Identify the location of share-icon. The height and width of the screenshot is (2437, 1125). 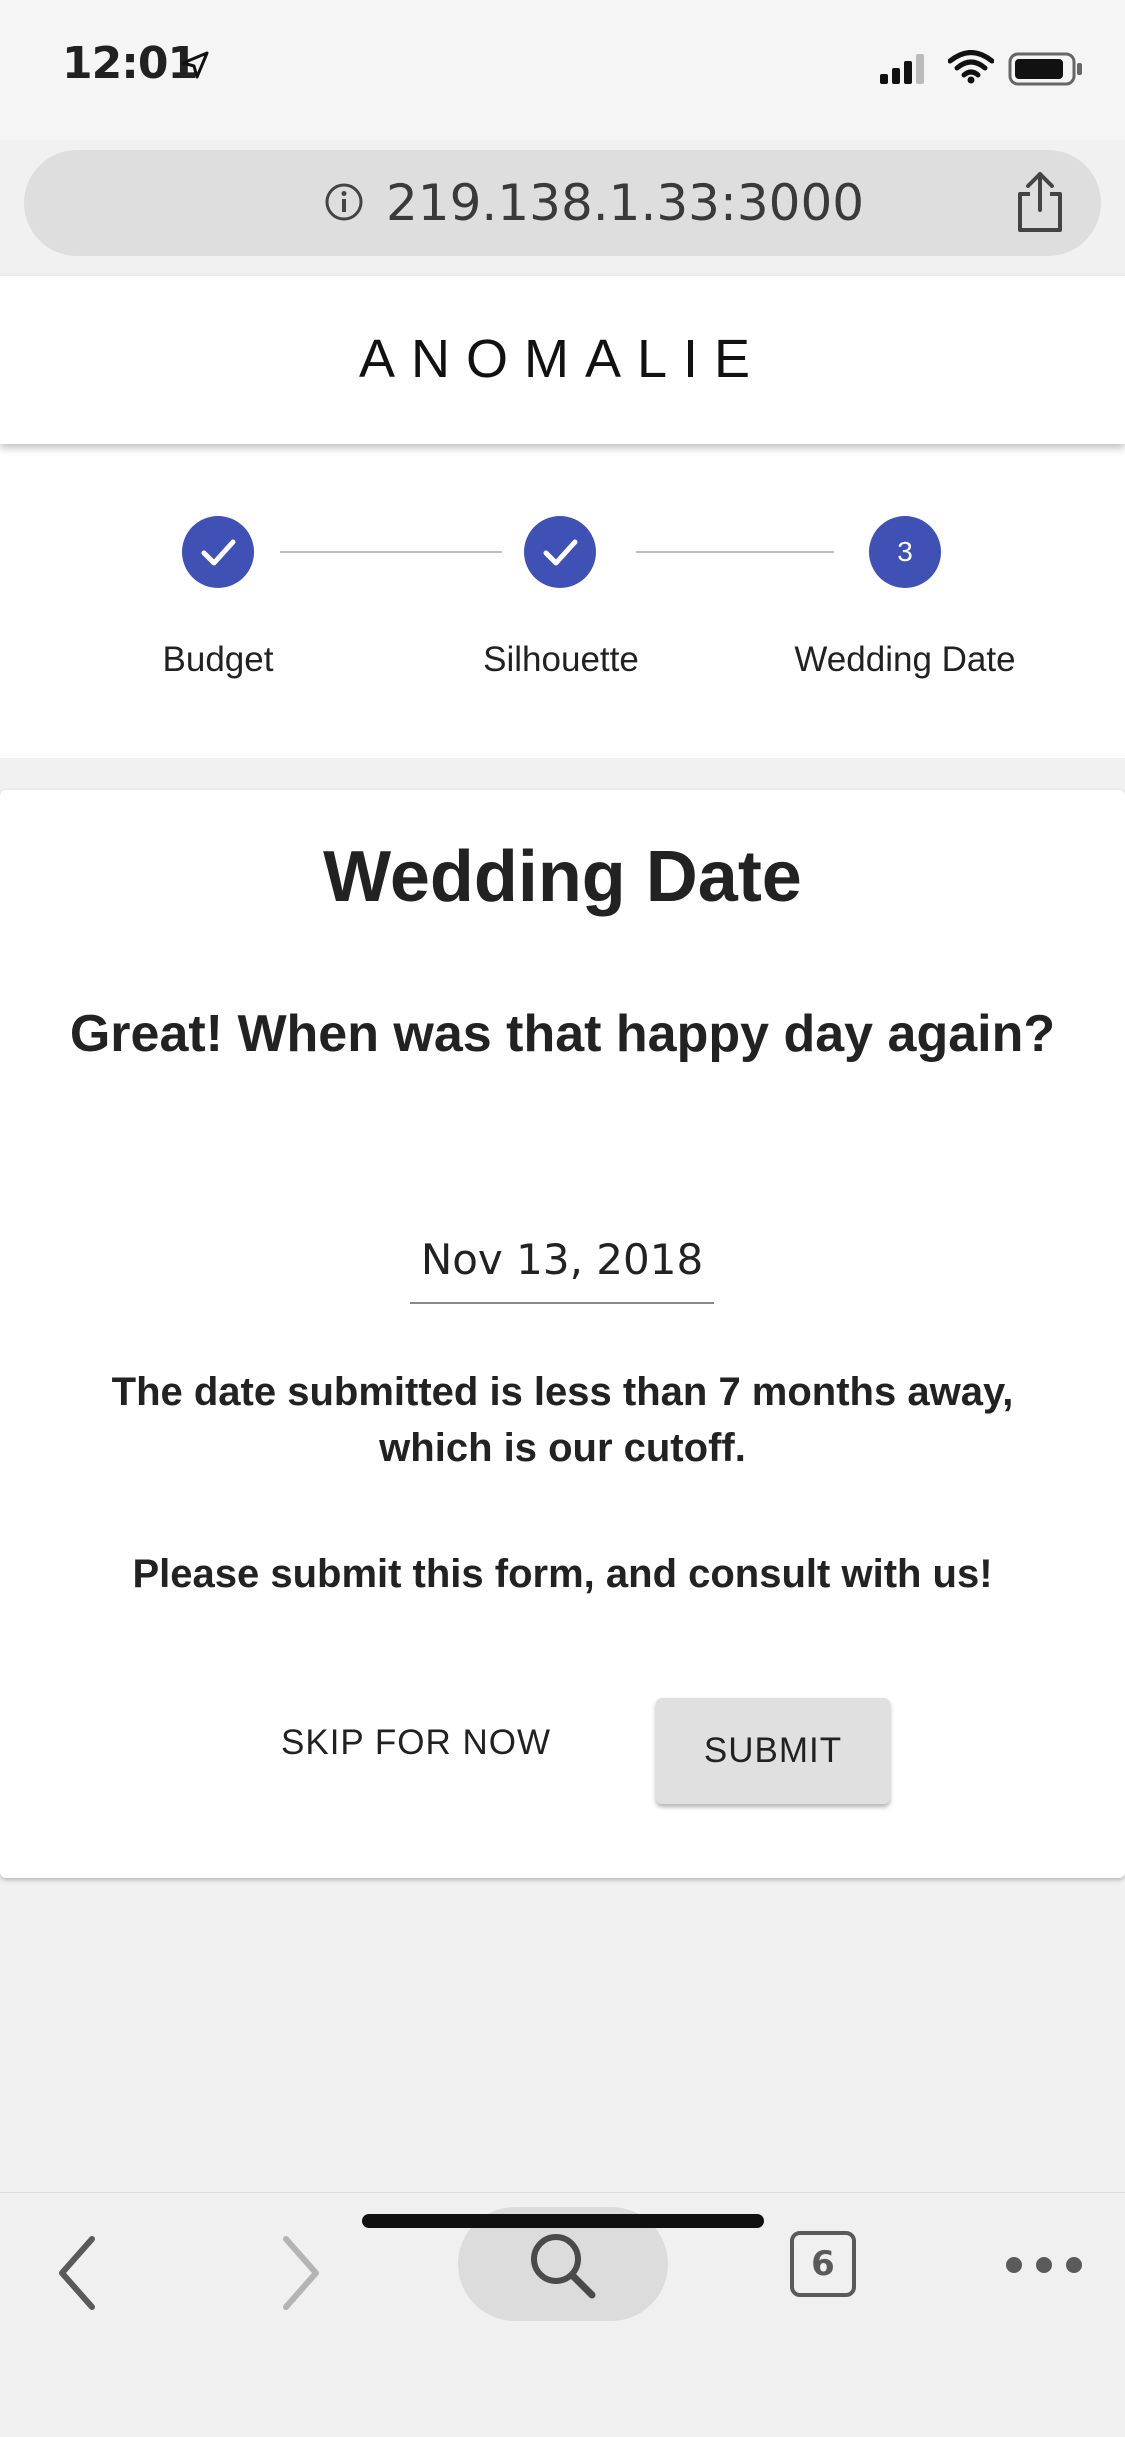
(1040, 202).